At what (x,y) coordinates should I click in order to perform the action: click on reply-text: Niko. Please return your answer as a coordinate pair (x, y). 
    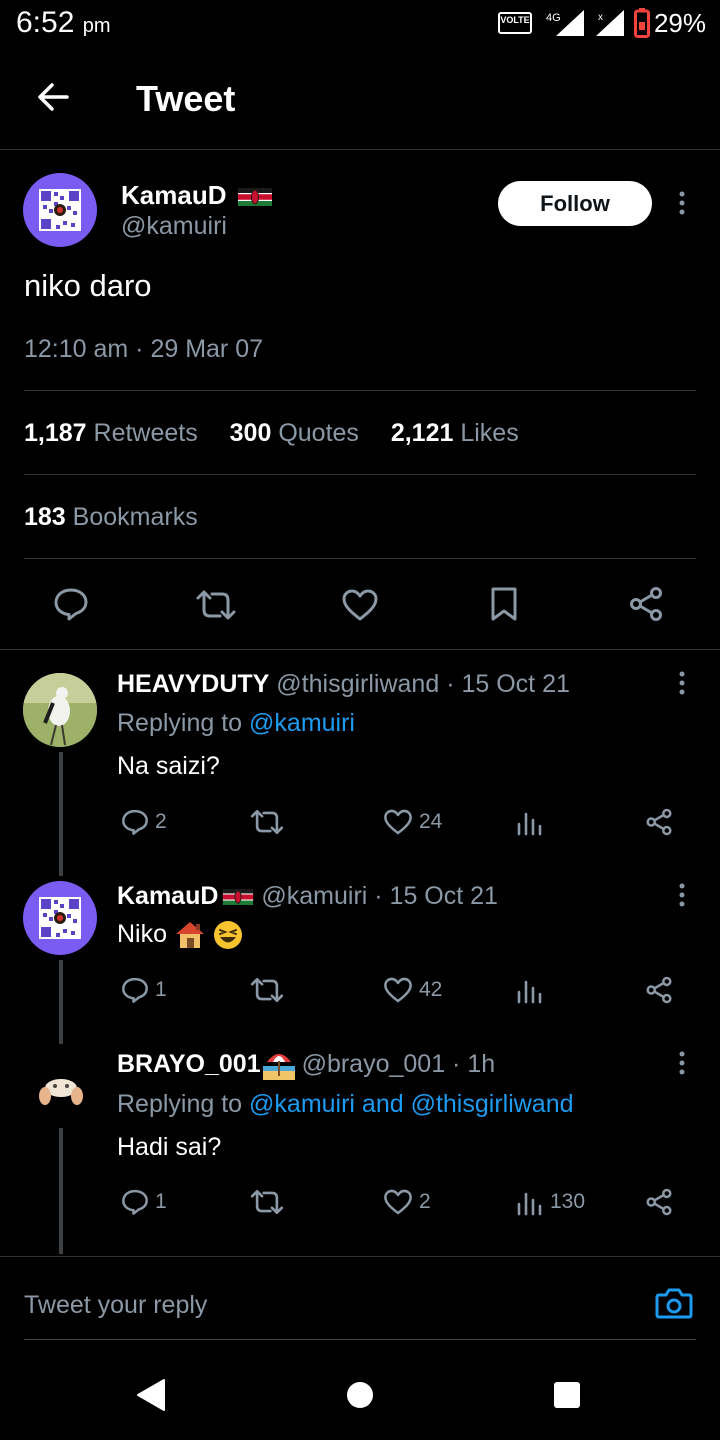
    Looking at the image, I should click on (142, 934).